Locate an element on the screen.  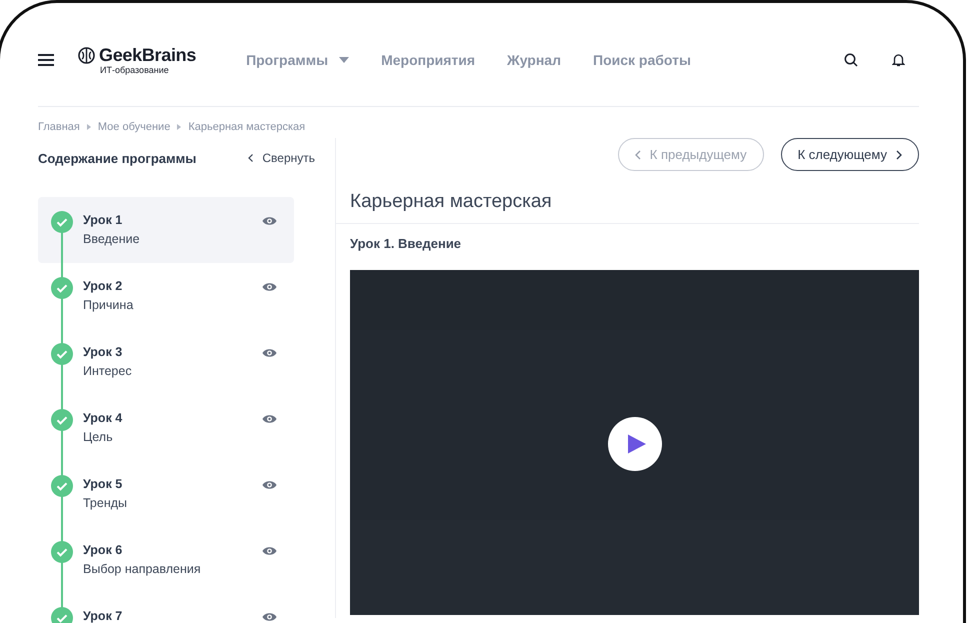
lesson-subtitle: Выбор направления is located at coordinates (142, 569).